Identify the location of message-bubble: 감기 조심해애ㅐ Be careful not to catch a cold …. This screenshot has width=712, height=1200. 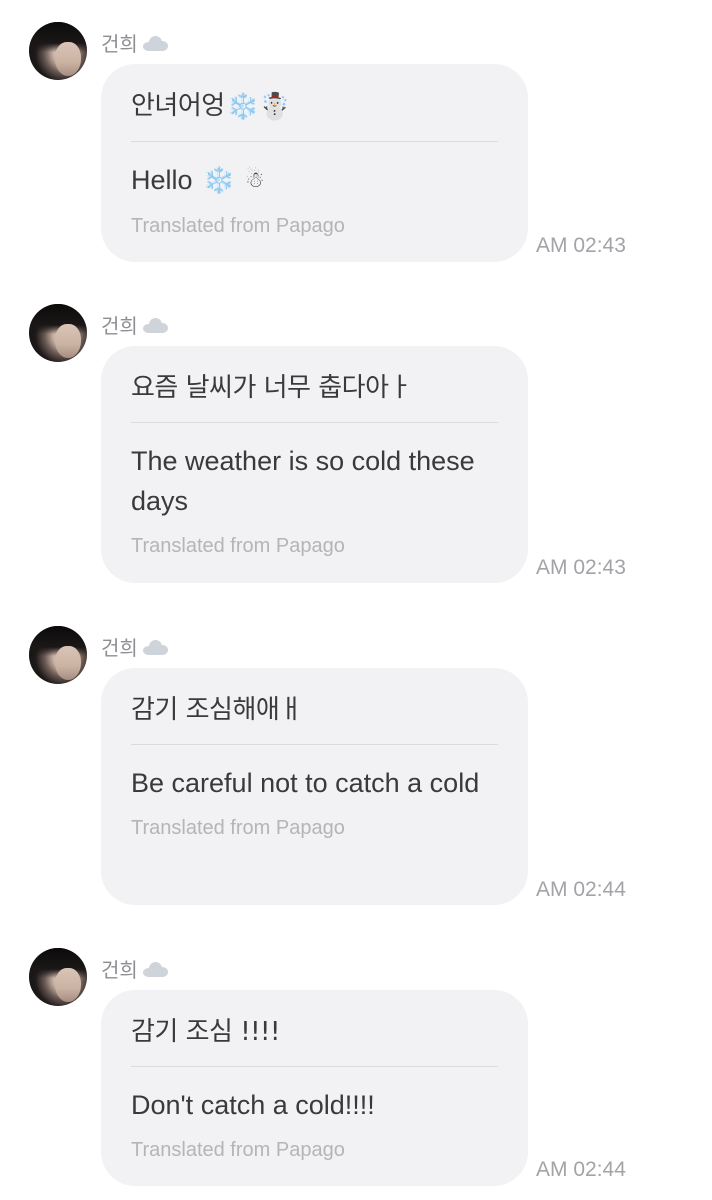
(314, 786).